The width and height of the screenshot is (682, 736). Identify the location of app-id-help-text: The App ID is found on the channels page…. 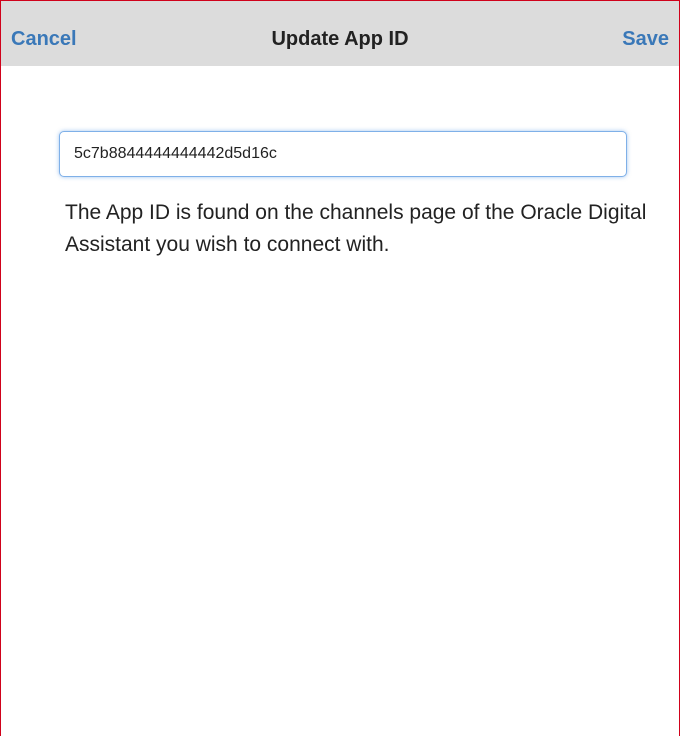
(356, 228).